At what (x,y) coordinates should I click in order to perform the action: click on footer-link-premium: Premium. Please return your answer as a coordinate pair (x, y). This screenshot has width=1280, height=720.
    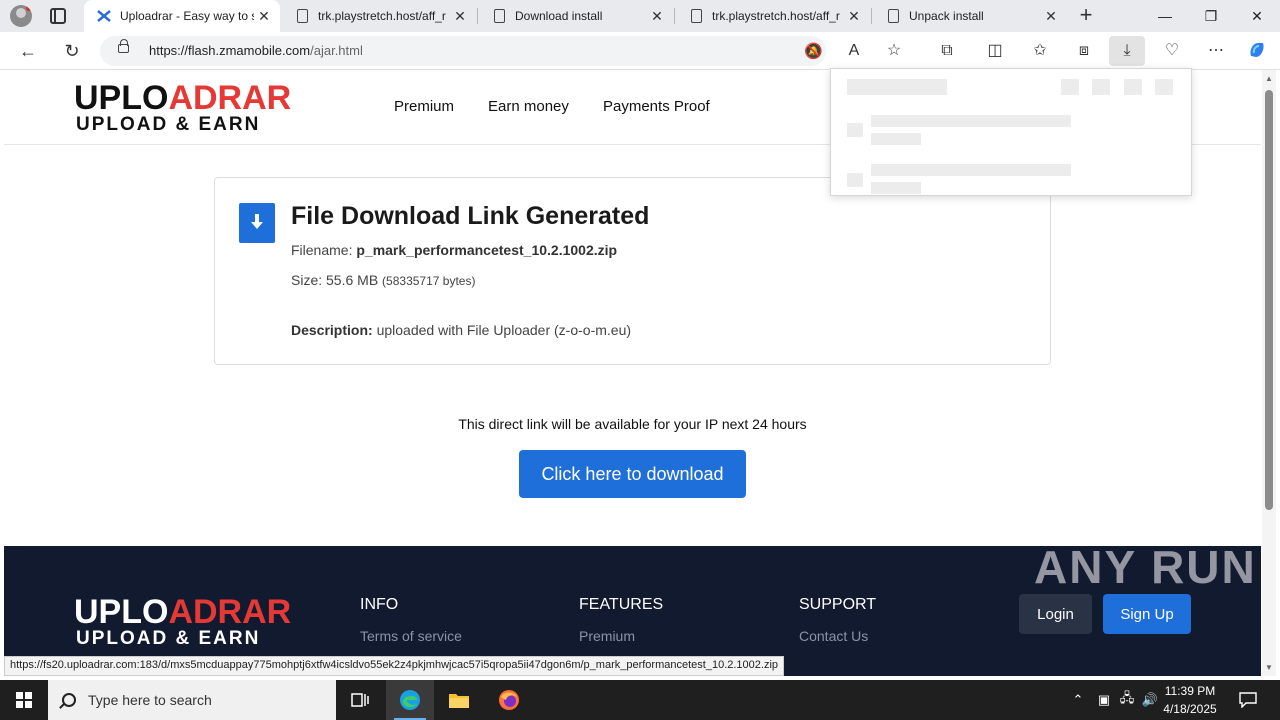
    Looking at the image, I should click on (607, 636).